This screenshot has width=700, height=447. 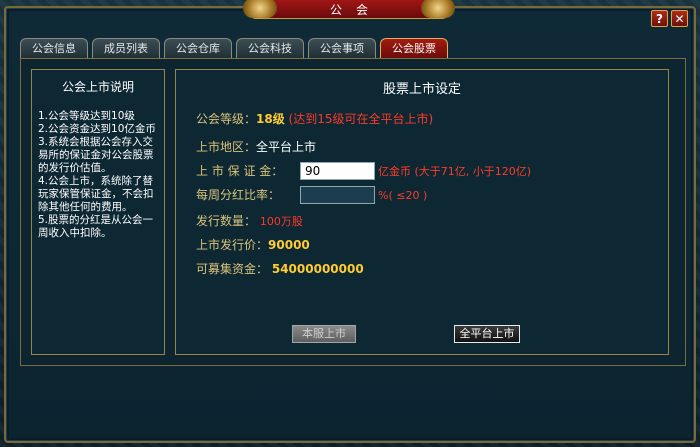 I want to click on deposit-note: 亿金币 (大于71亿, 小于120亿), so click(x=455, y=171).